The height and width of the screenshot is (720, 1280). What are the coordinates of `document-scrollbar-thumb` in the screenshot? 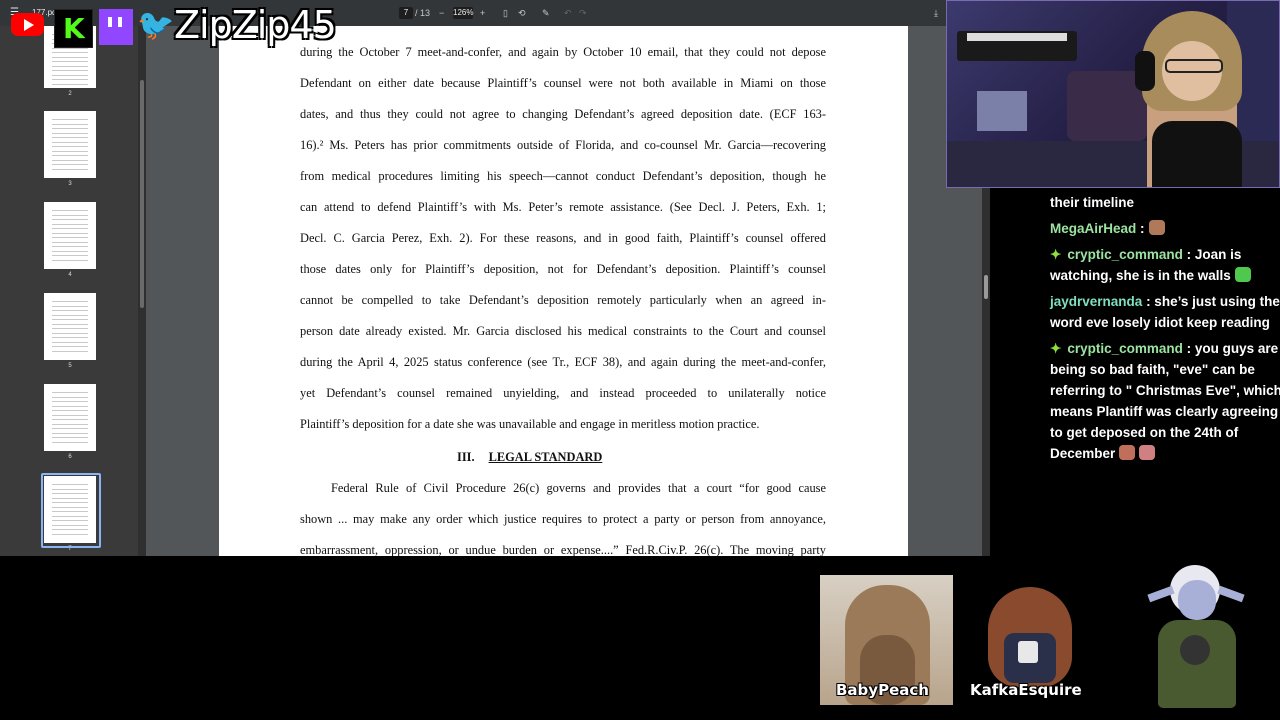 It's located at (986, 287).